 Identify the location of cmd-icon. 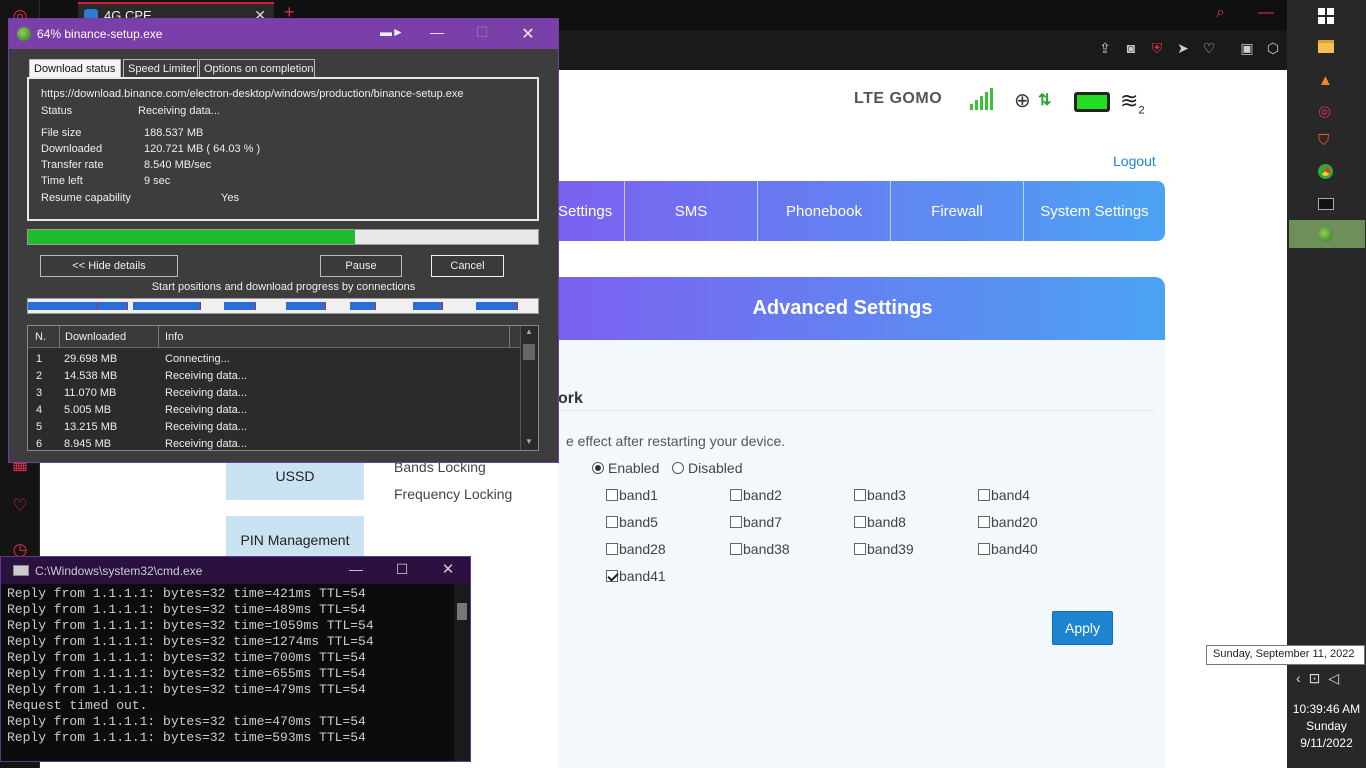
(1326, 204).